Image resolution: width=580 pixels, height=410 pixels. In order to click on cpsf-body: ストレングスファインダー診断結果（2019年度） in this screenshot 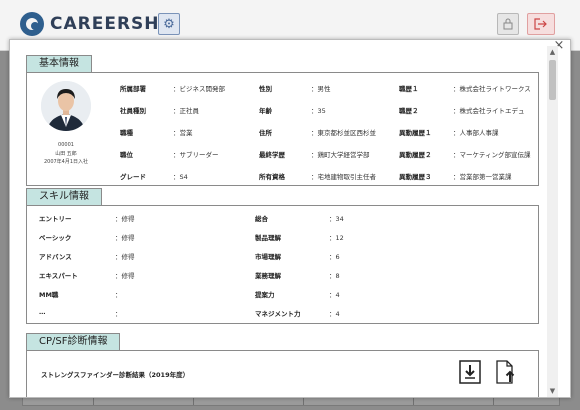, I will do `click(282, 374)`.